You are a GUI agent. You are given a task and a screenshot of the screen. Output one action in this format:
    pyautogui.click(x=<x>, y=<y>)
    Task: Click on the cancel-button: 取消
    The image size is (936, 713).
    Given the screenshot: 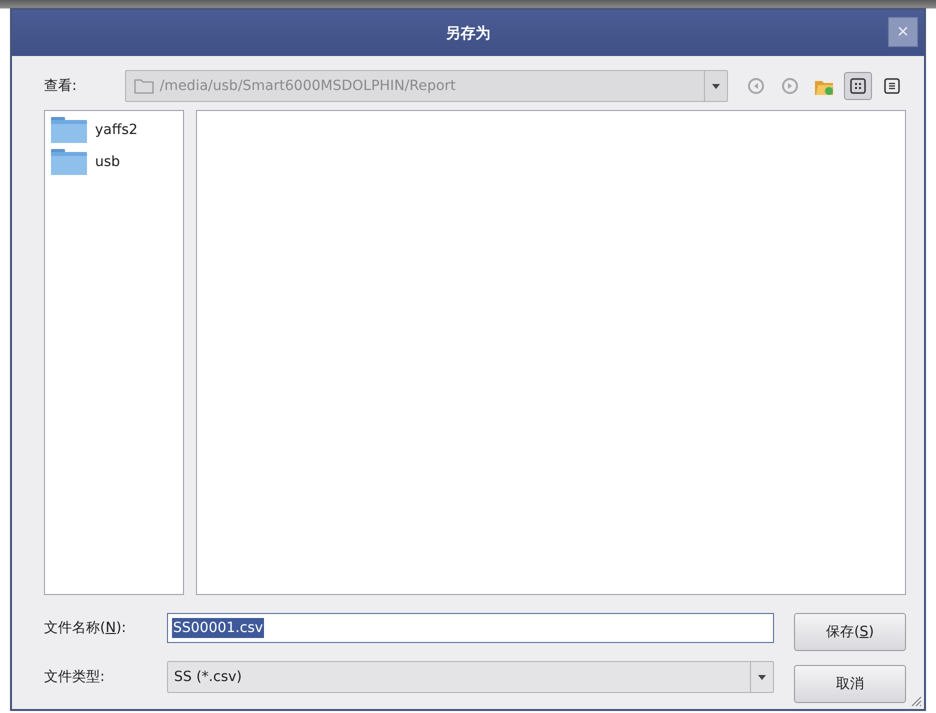 What is the action you would take?
    pyautogui.click(x=850, y=684)
    